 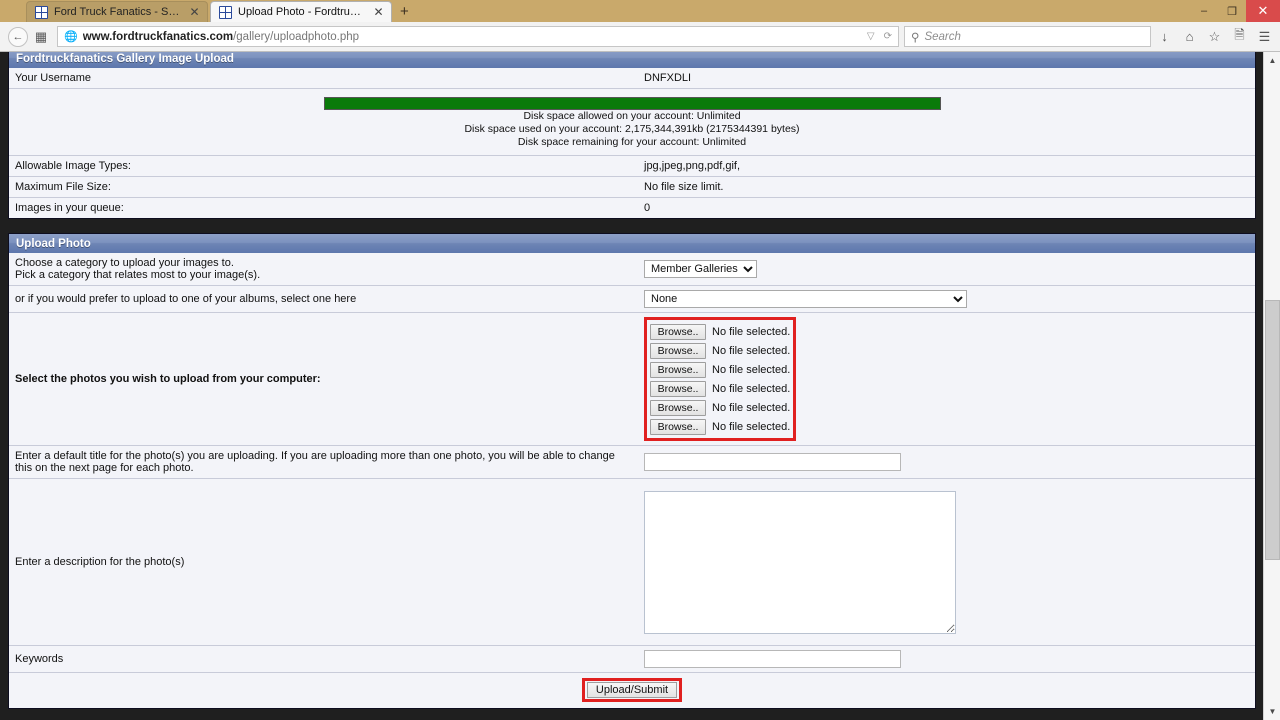 What do you see at coordinates (946, 166) in the screenshot?
I see `allowable-types-value: jpg,jpeg,png,pdf,gif,` at bounding box center [946, 166].